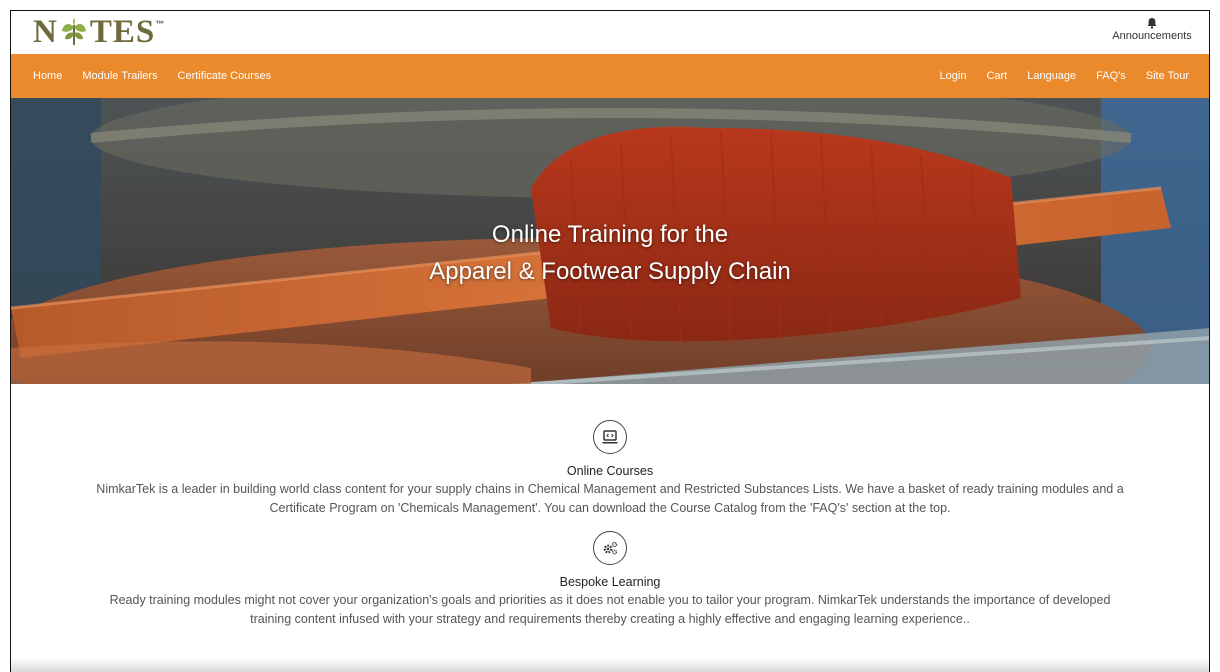 The image size is (1220, 672). What do you see at coordinates (122, 32) in the screenshot?
I see `logo-letters-tes: TES` at bounding box center [122, 32].